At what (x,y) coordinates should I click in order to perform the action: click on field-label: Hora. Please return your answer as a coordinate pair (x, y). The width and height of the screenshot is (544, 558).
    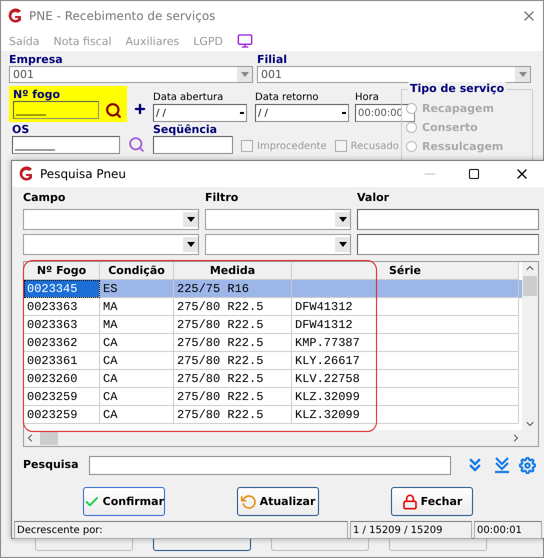
    Looking at the image, I should click on (367, 98).